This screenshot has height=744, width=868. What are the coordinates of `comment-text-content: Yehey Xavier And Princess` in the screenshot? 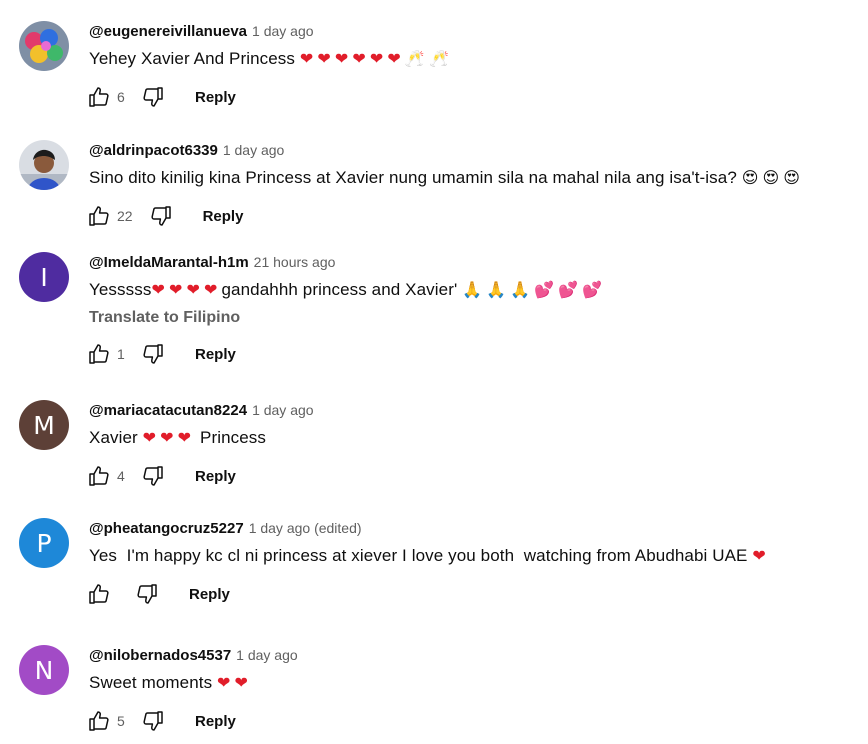 It's located at (192, 58).